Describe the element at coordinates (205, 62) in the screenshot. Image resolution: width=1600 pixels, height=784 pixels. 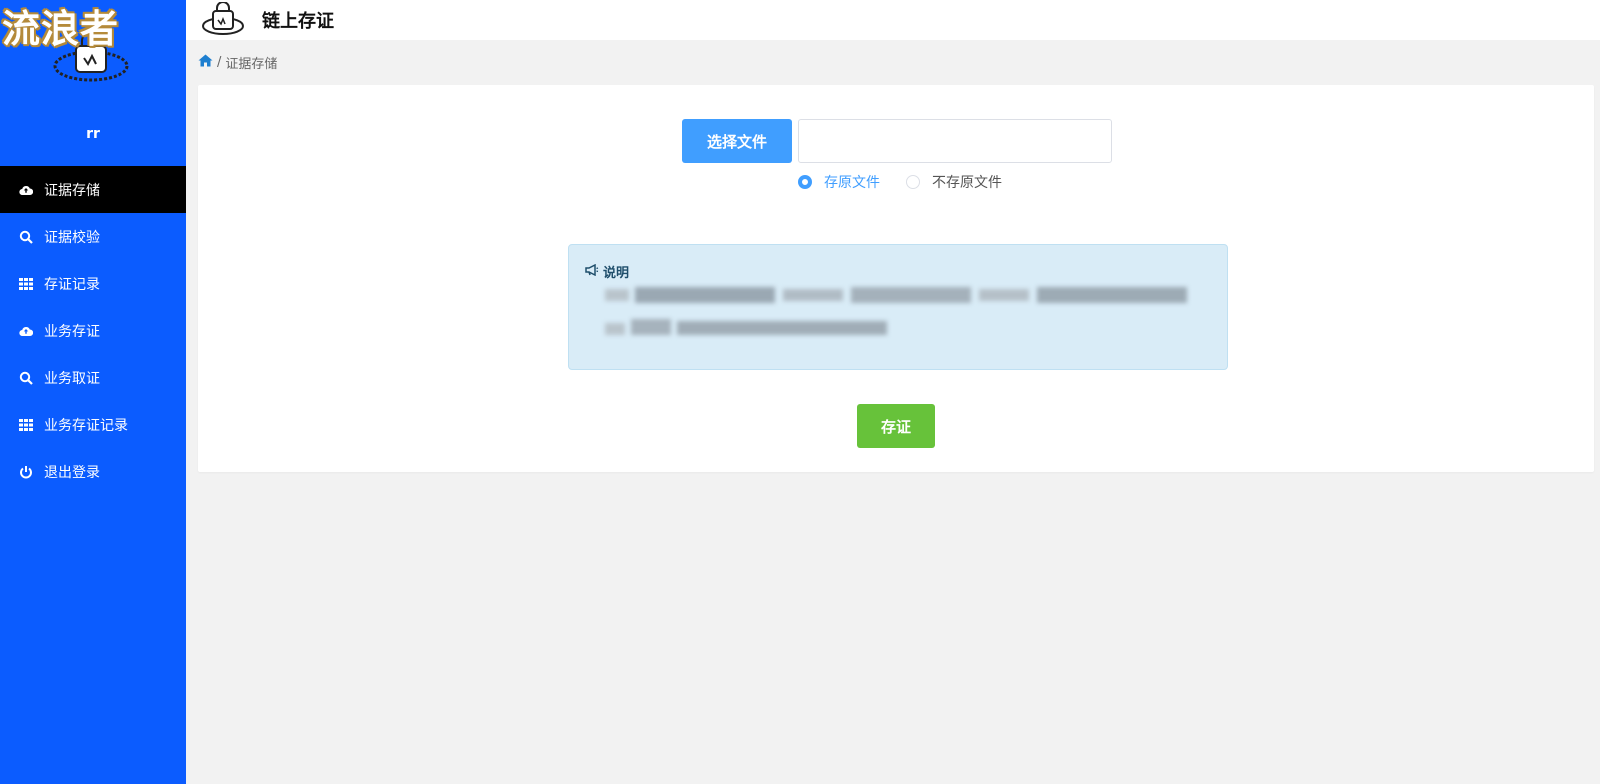
I see `home-icon` at that location.